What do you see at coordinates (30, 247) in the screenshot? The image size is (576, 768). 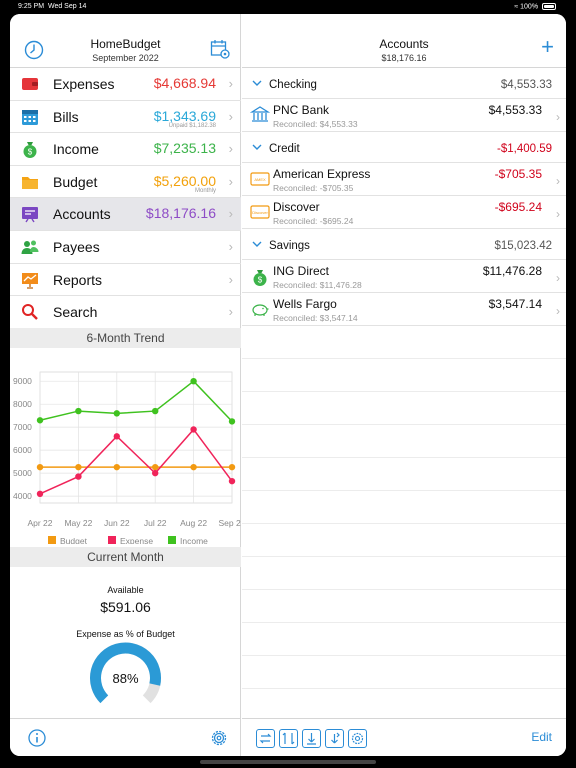 I see `people-icon` at bounding box center [30, 247].